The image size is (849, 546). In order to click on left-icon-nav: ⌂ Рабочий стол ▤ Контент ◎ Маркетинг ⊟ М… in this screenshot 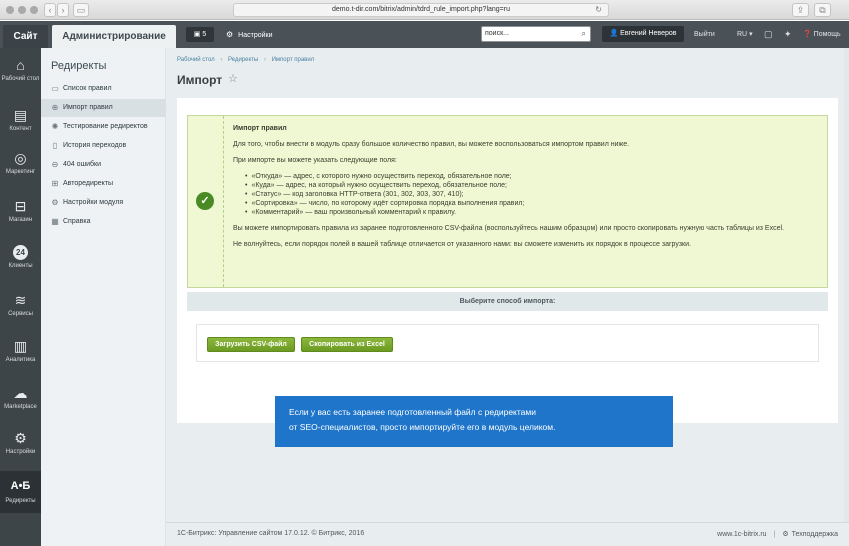, I will do `click(20, 297)`.